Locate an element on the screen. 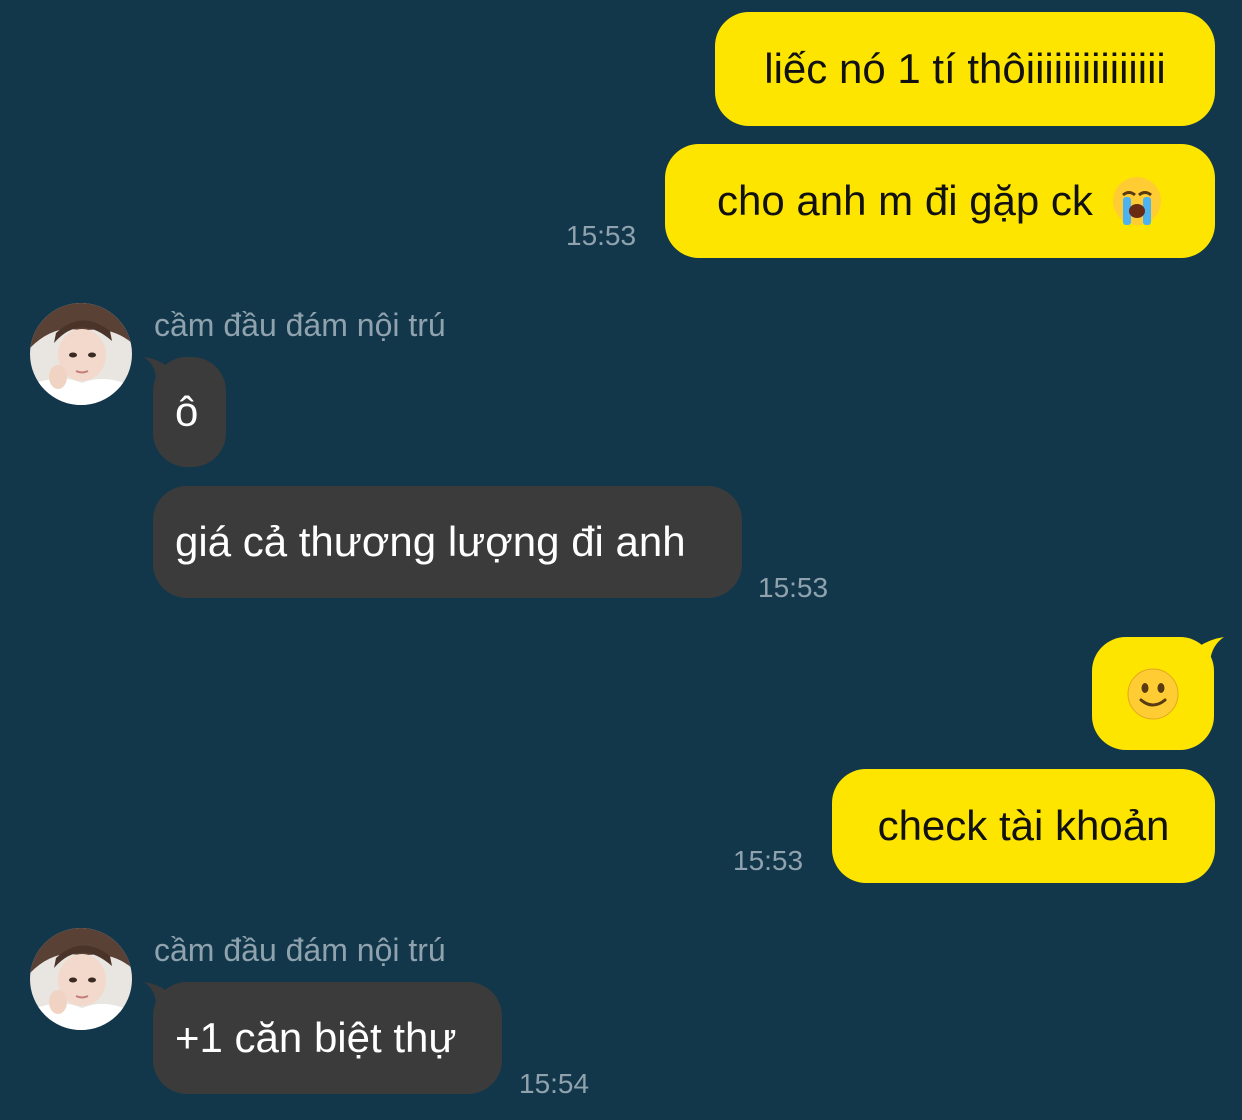  message-text: +1 căn biệt thự is located at coordinates (316, 1037).